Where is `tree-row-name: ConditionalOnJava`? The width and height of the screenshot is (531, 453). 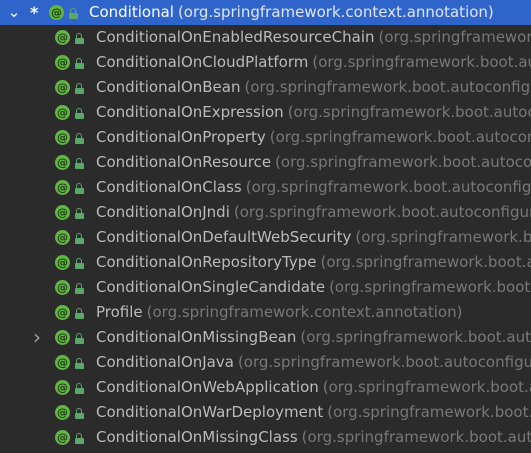 tree-row-name: ConditionalOnJava is located at coordinates (165, 362).